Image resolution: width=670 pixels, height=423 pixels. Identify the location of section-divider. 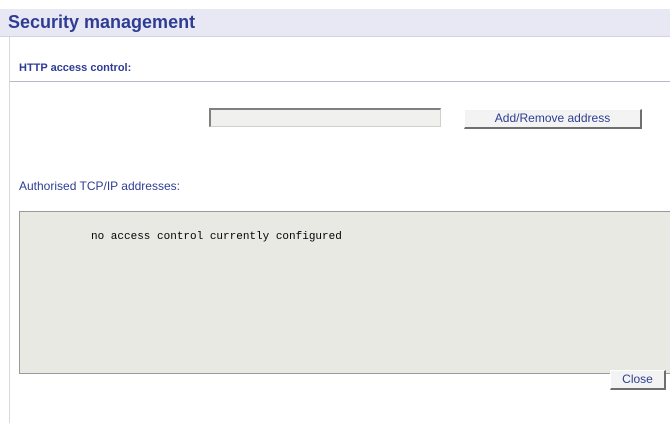
(340, 81).